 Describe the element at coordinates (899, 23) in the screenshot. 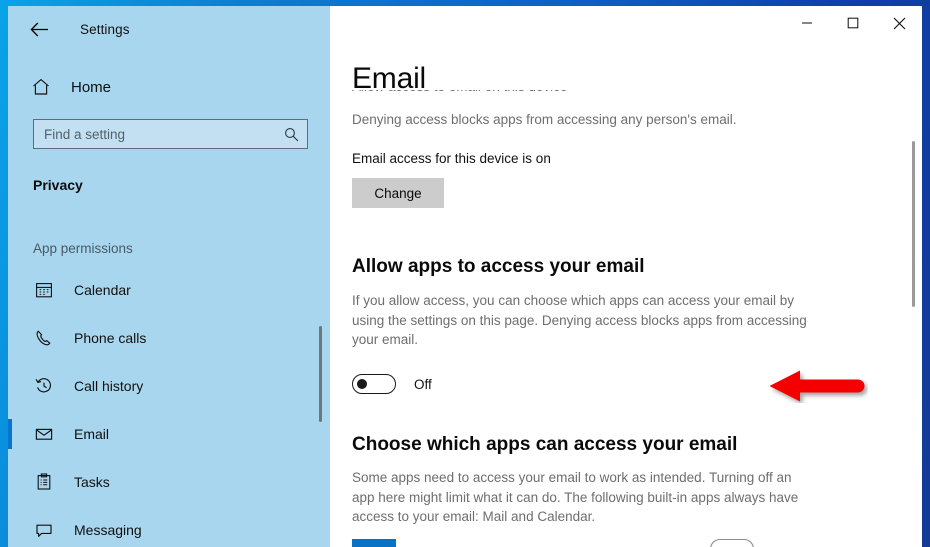

I see `close-button` at that location.